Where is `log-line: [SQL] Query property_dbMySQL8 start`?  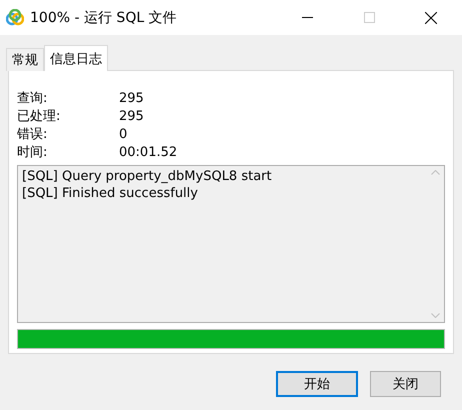 log-line: [SQL] Query property_dbMySQL8 start is located at coordinates (147, 176).